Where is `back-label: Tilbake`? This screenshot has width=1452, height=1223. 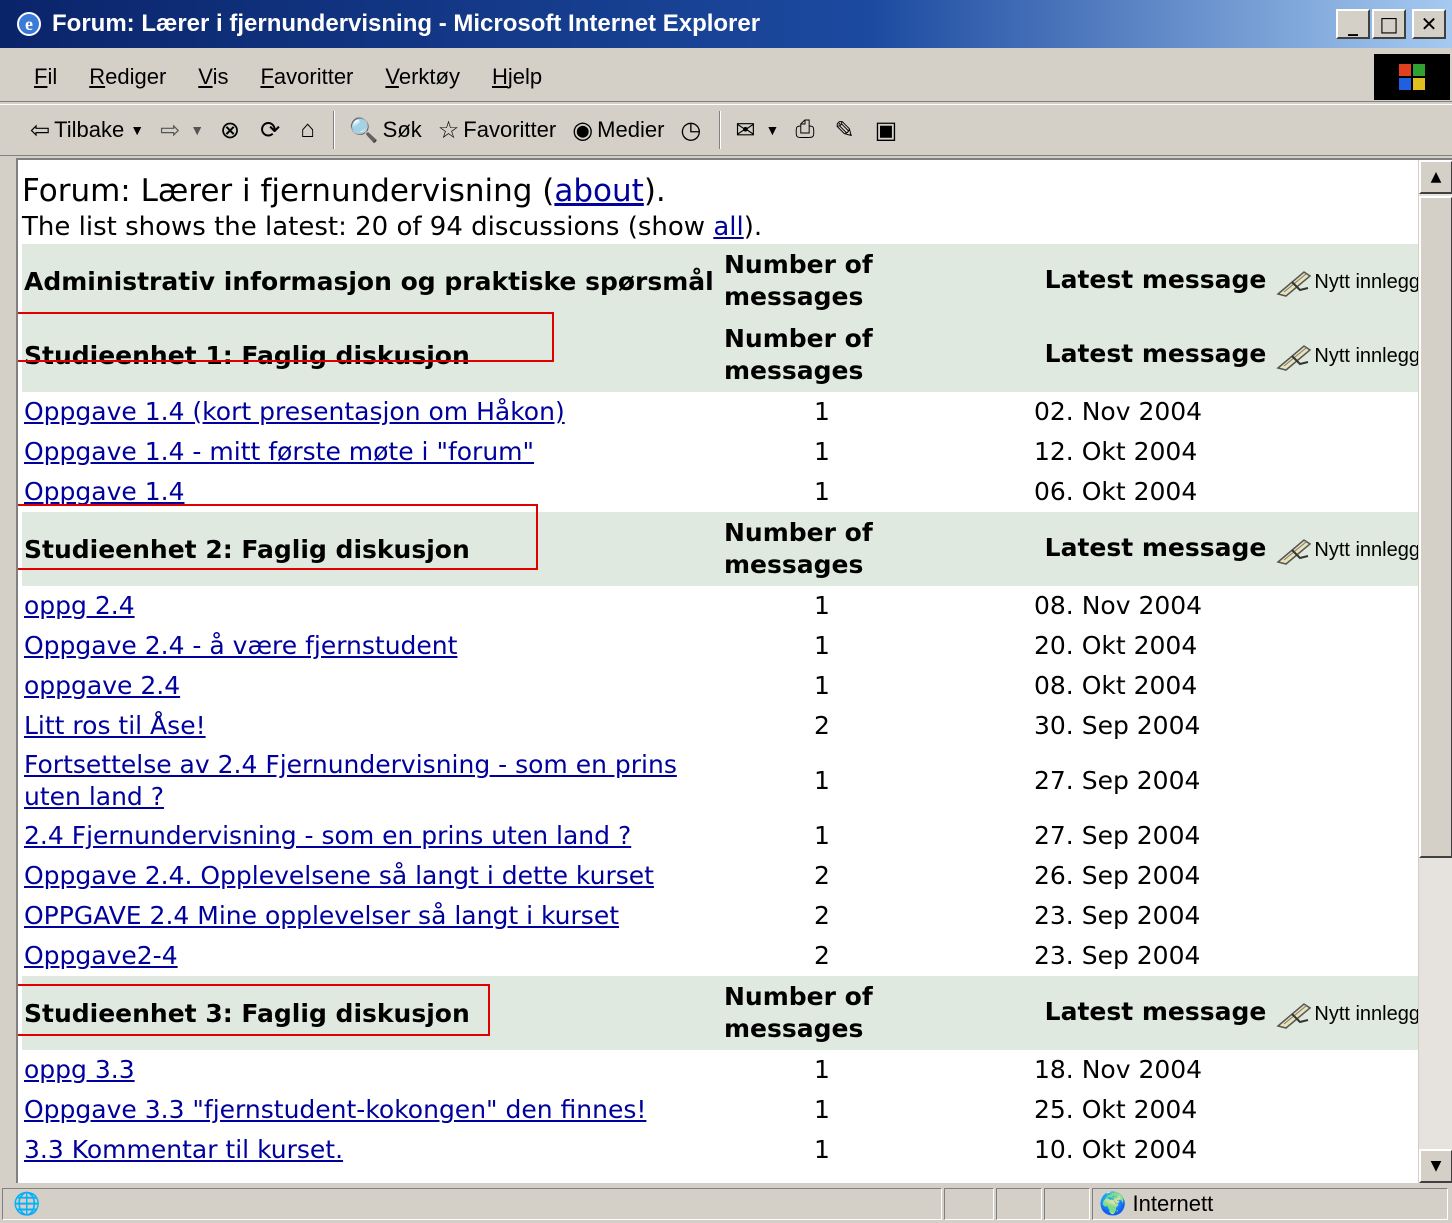
back-label: Tilbake is located at coordinates (89, 129).